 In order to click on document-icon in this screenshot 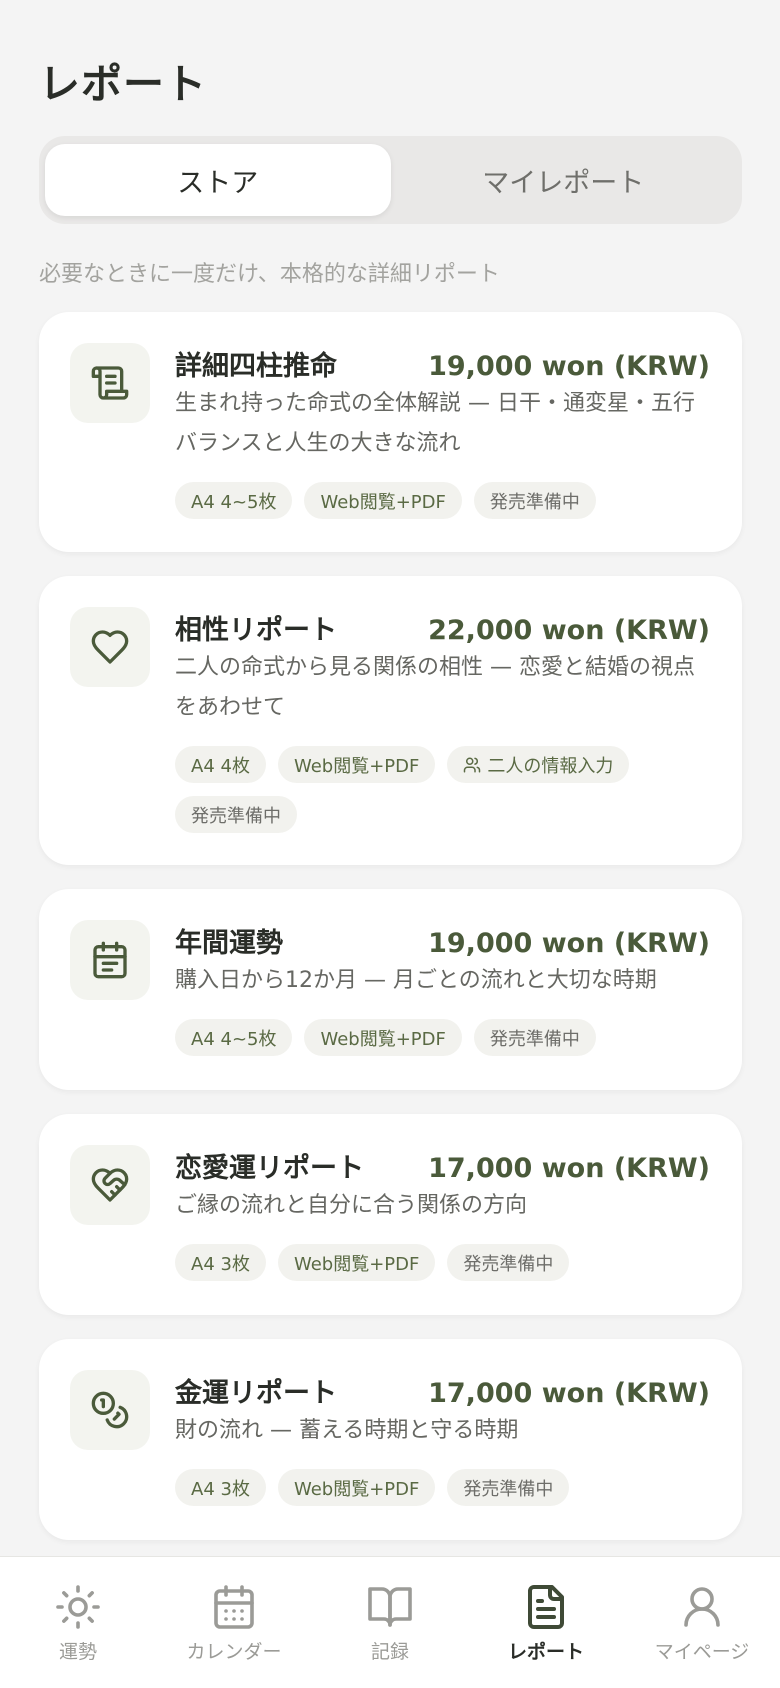, I will do `click(546, 1607)`.